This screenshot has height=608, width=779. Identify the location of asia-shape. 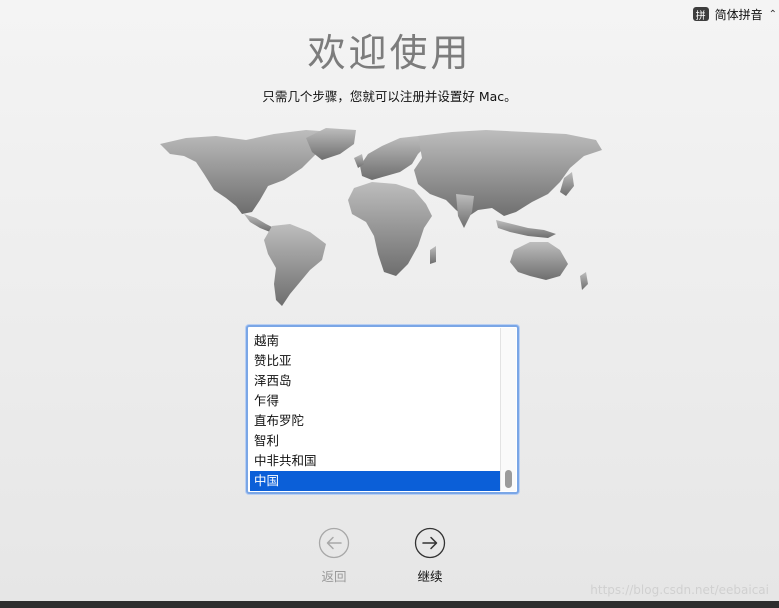
(508, 174).